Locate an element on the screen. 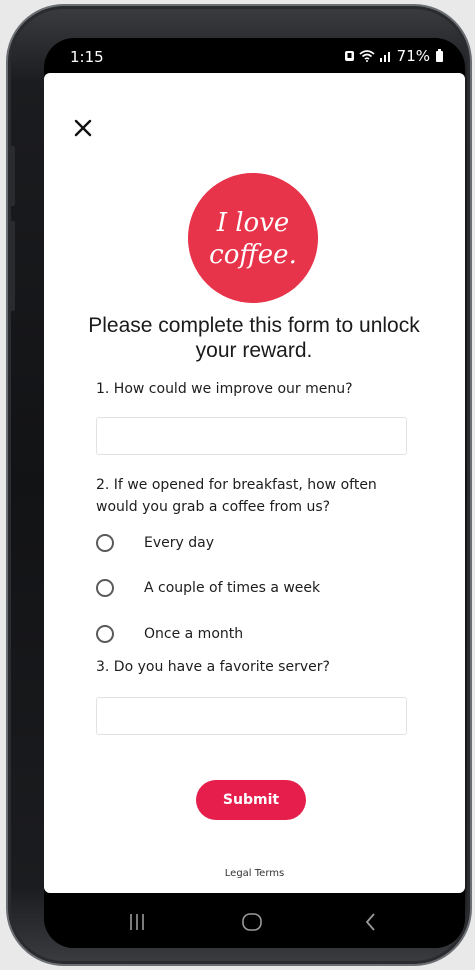  signal-icon is located at coordinates (384, 57).